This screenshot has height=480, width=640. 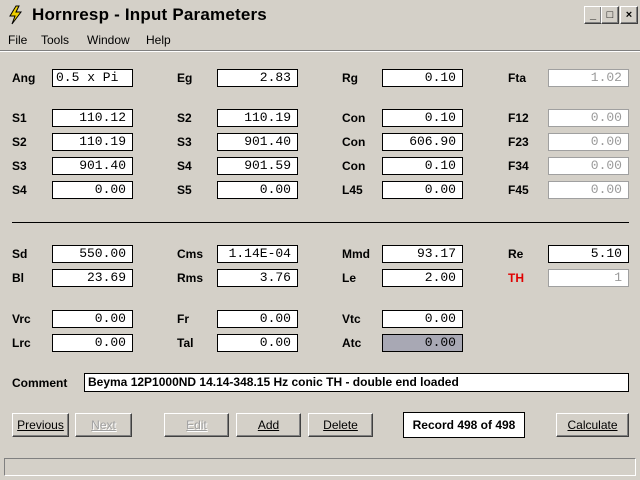 What do you see at coordinates (257, 343) in the screenshot?
I see `field-tal: 0.00` at bounding box center [257, 343].